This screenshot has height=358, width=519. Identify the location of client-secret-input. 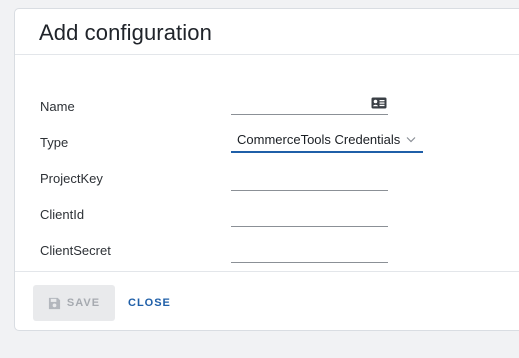
(309, 249).